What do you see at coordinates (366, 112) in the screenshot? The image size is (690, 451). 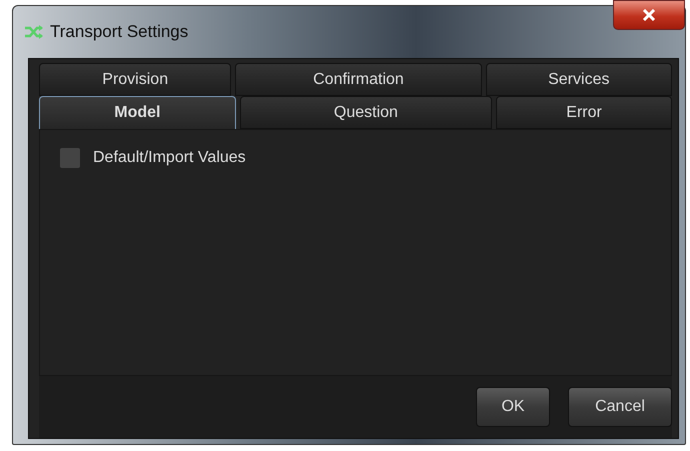 I see `tab: Question` at bounding box center [366, 112].